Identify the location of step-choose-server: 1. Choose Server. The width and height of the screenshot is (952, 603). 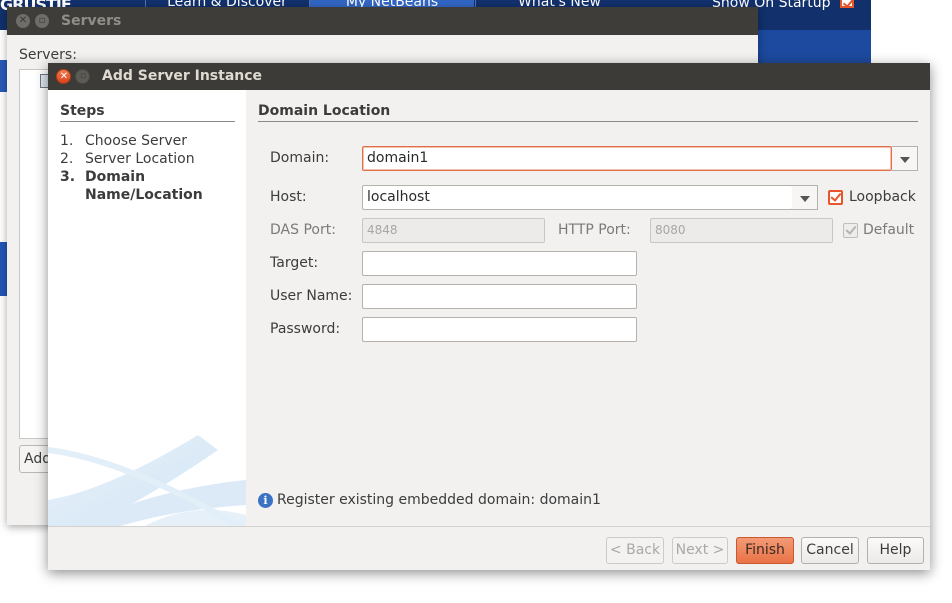
(123, 141).